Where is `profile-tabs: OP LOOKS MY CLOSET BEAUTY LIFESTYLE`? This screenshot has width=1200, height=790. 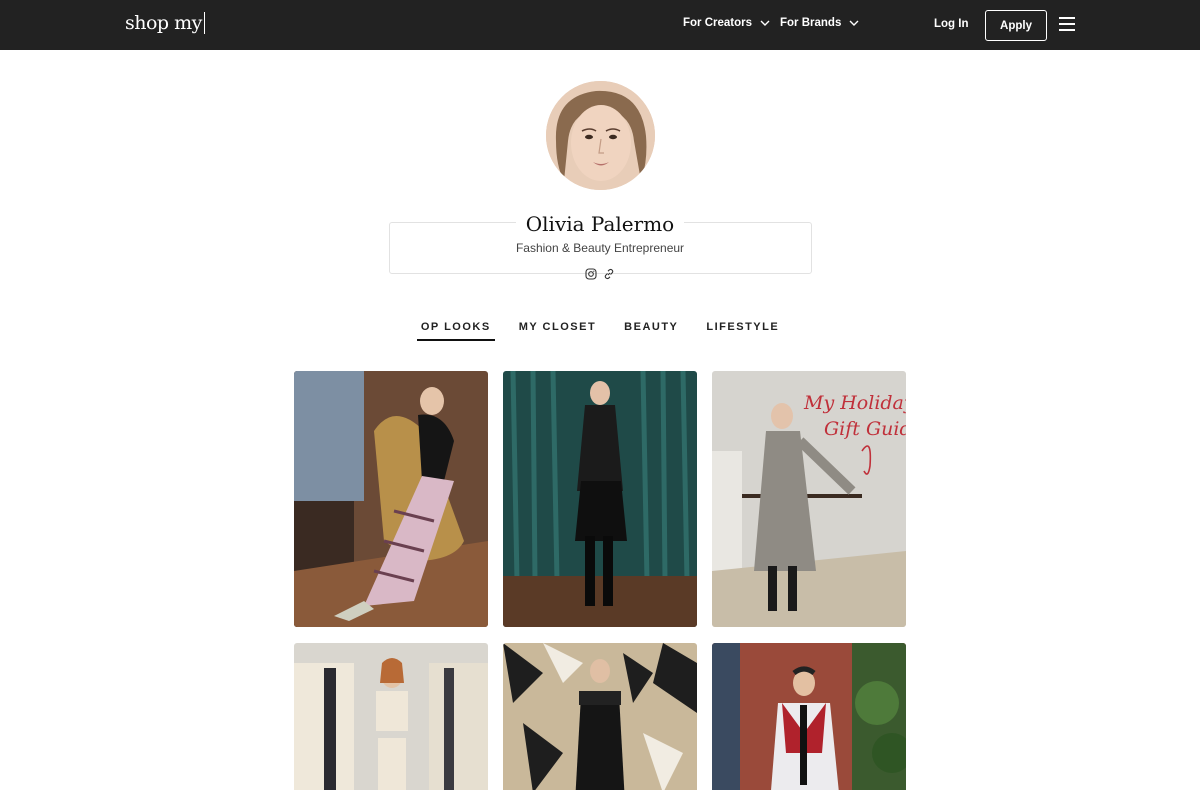 profile-tabs: OP LOOKS MY CLOSET BEAUTY LIFESTYLE is located at coordinates (600, 331).